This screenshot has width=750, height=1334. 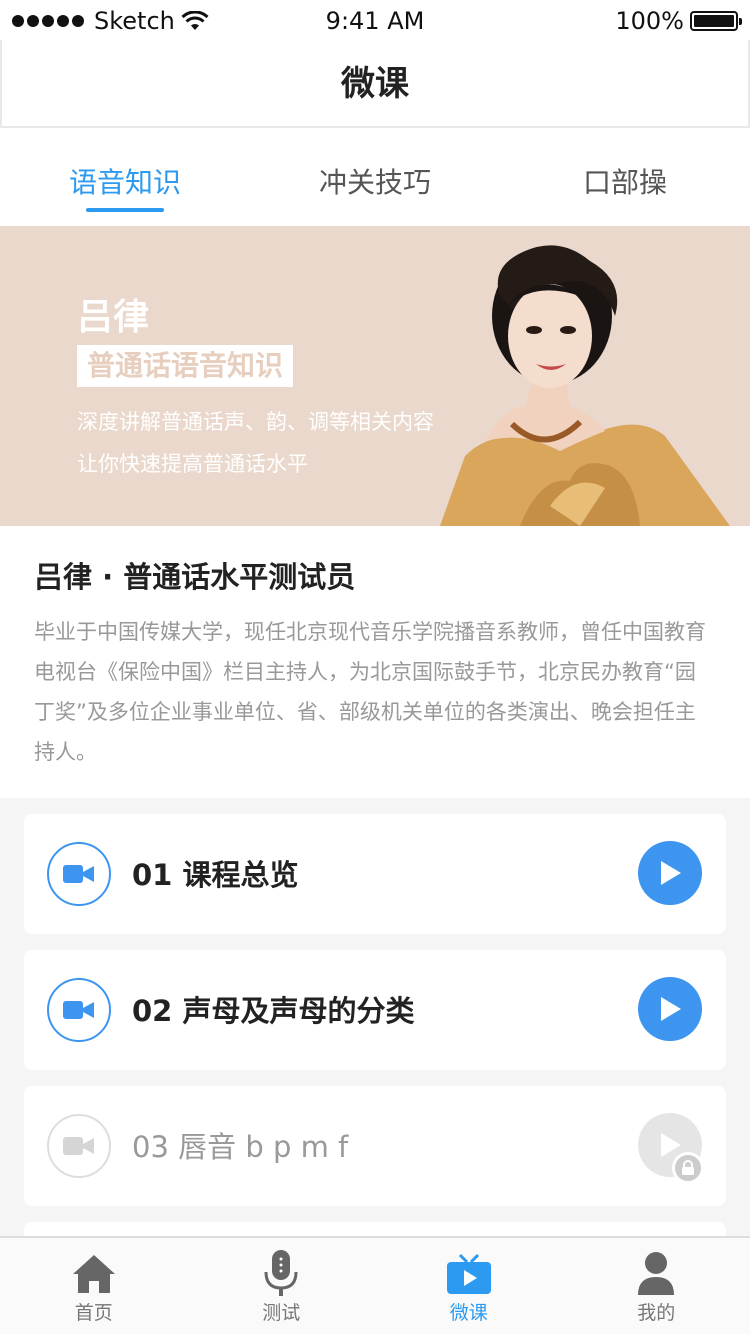 What do you see at coordinates (113, 317) in the screenshot?
I see `banner-teacher-name: 吕律` at bounding box center [113, 317].